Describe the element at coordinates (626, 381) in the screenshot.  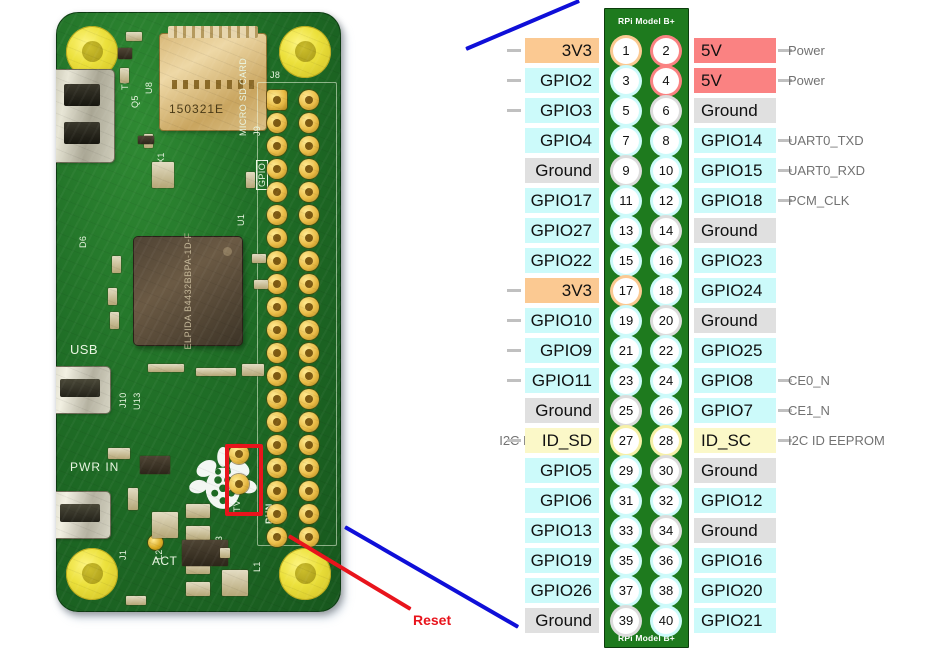
I see `pin-number-odd: 23` at that location.